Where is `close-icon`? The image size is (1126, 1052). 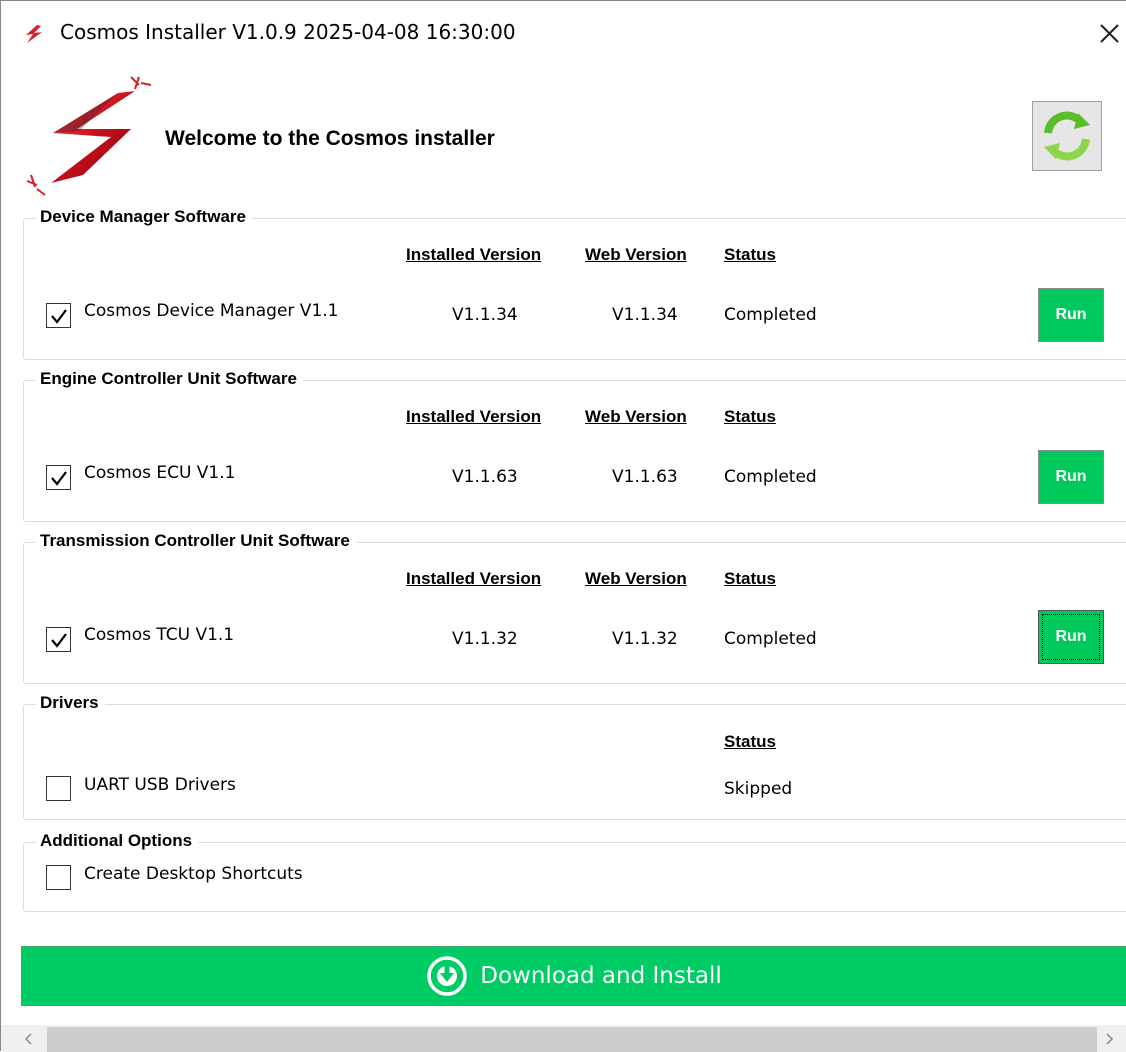 close-icon is located at coordinates (1109, 33).